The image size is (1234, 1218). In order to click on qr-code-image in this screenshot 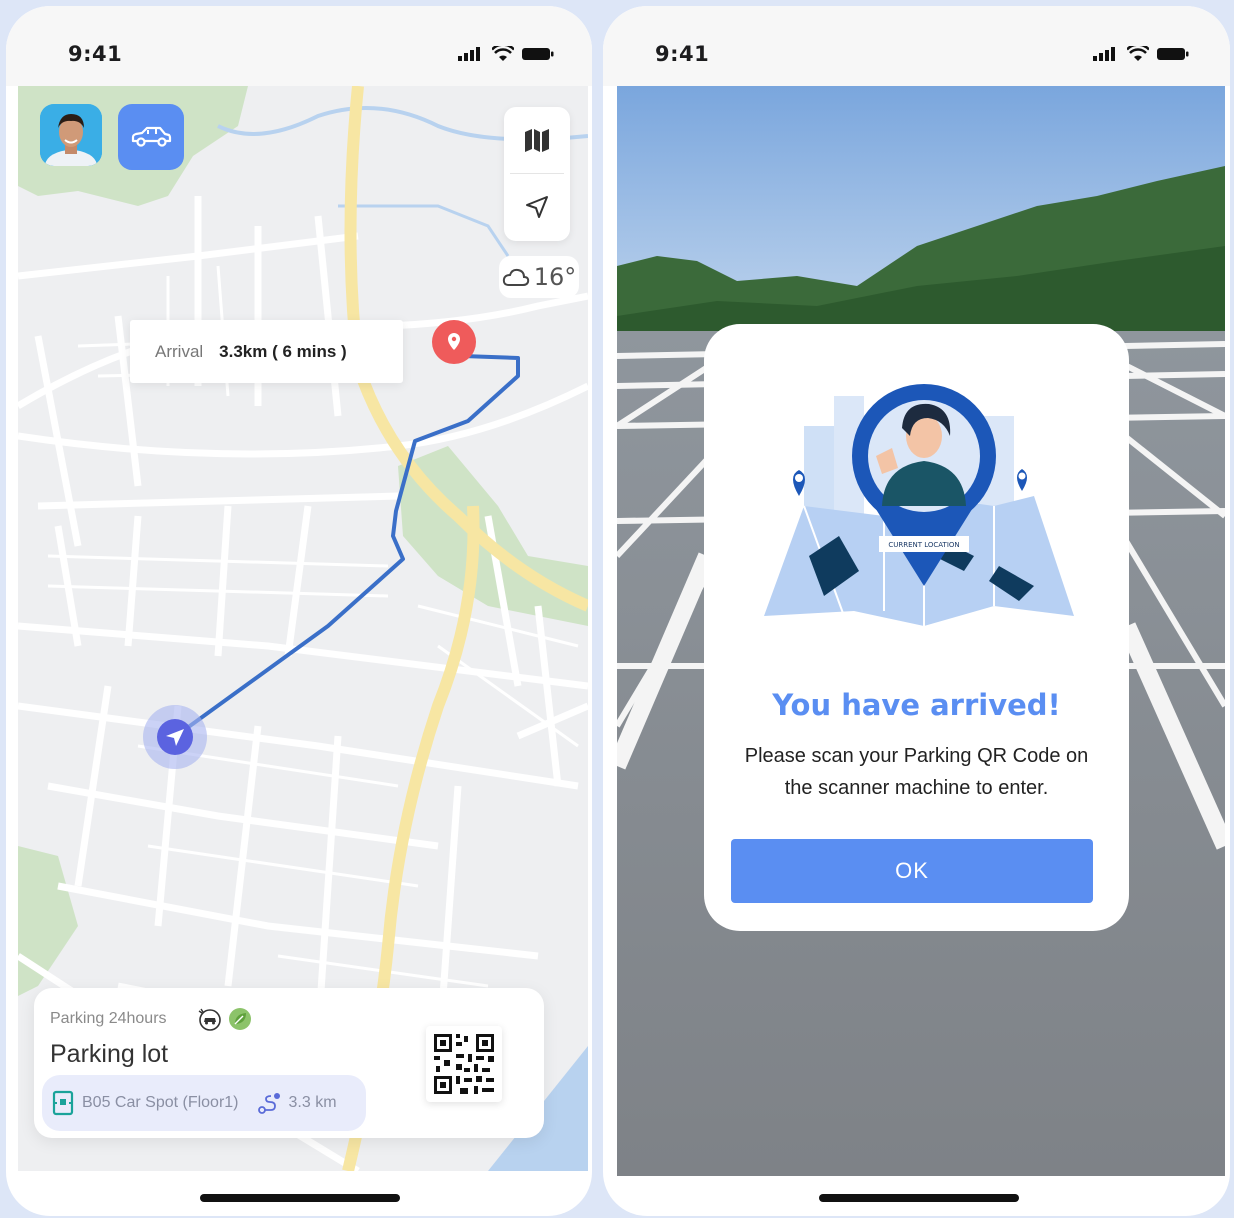, I will do `click(464, 1064)`.